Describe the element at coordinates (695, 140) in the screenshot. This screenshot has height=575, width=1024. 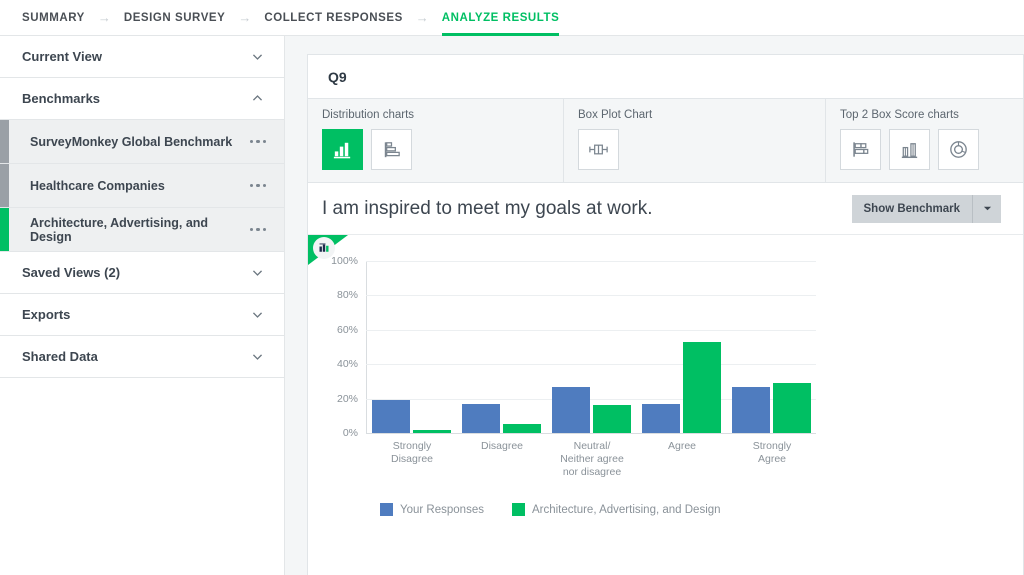
I see `toolbar-group-box-plot-chart: Box Plot Chart` at that location.